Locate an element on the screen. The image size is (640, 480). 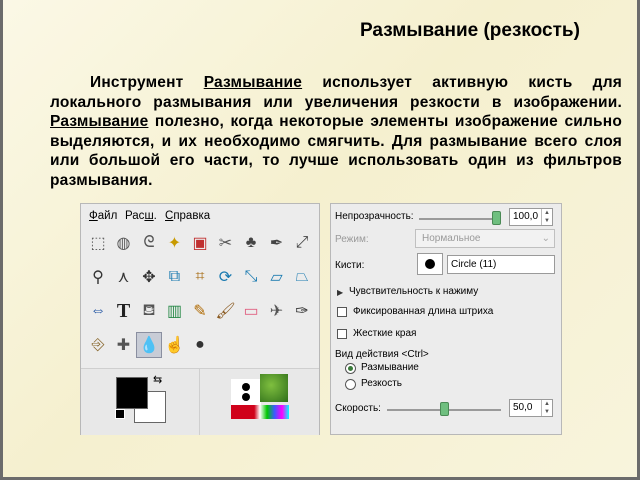
paths-icon: ✒ is located at coordinates (277, 243).